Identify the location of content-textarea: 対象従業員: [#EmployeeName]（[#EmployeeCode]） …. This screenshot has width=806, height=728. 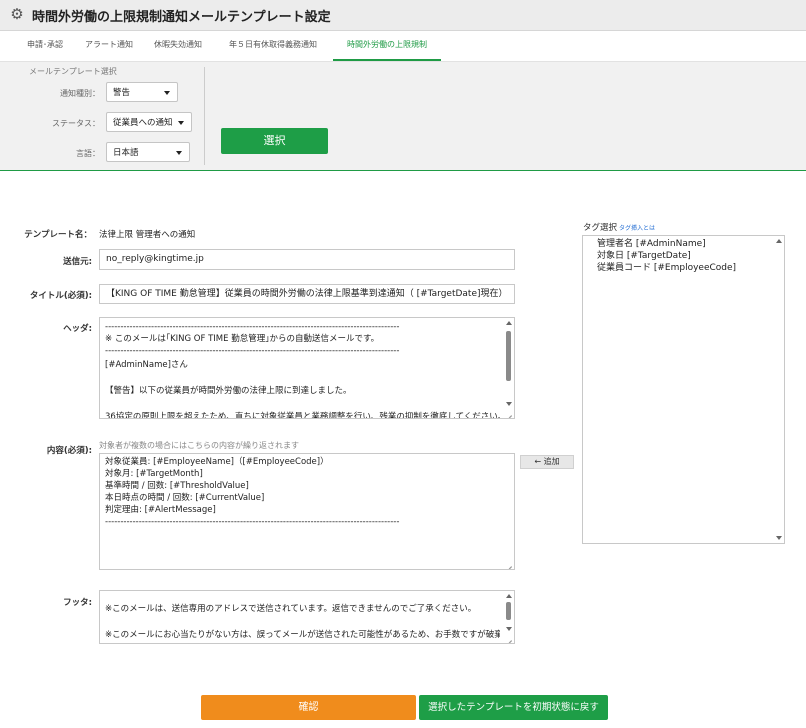
(307, 511).